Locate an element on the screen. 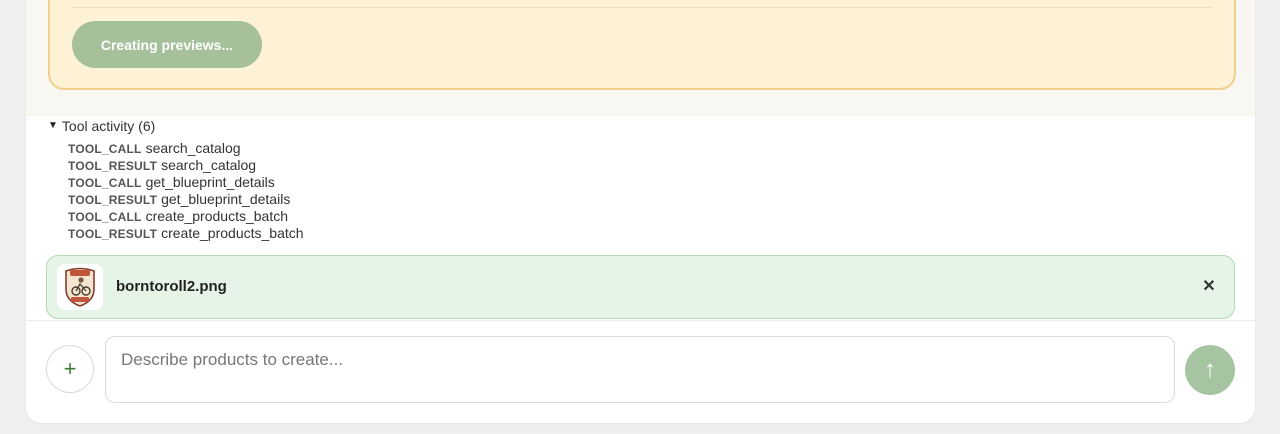 The image size is (1280, 434). tool-activity-toggle: ▼ Tool activity (6) is located at coordinates (348, 126).